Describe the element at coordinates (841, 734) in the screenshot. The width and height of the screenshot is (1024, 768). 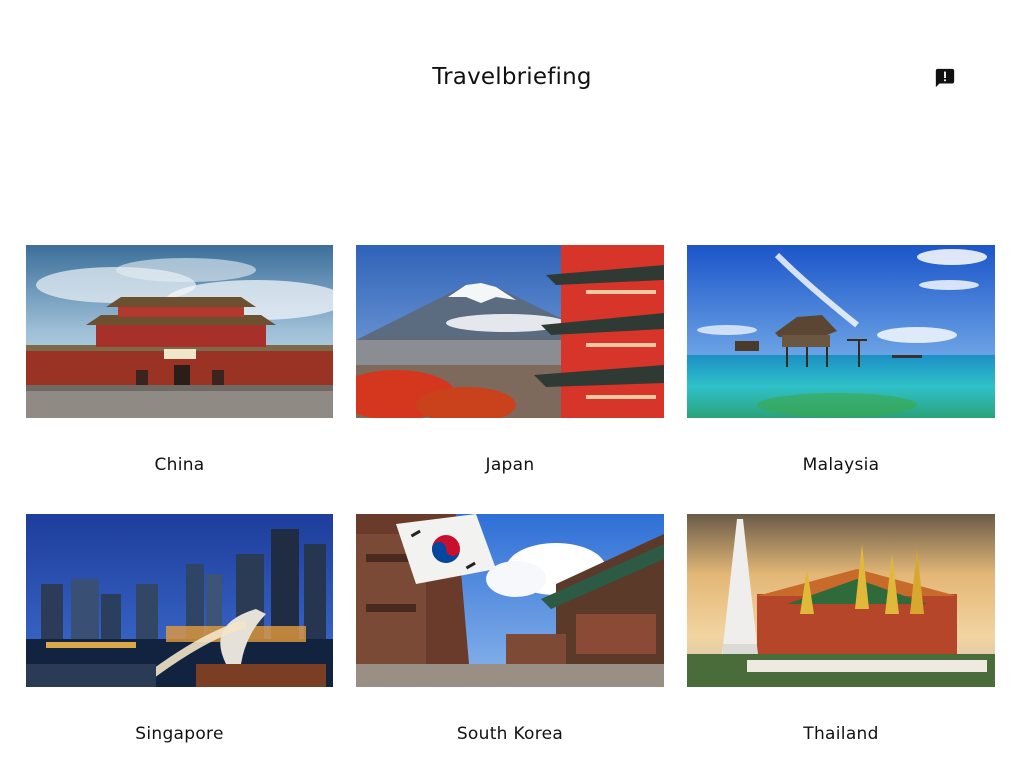
I see `country-name: Thailand` at that location.